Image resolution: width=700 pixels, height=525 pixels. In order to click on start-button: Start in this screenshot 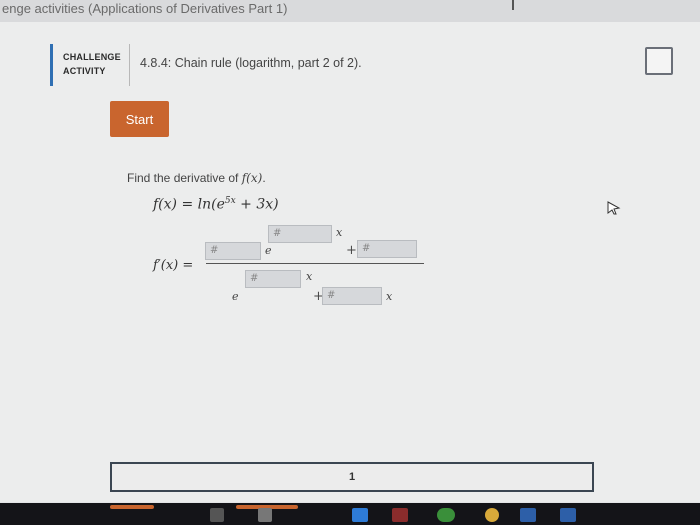, I will do `click(139, 119)`.